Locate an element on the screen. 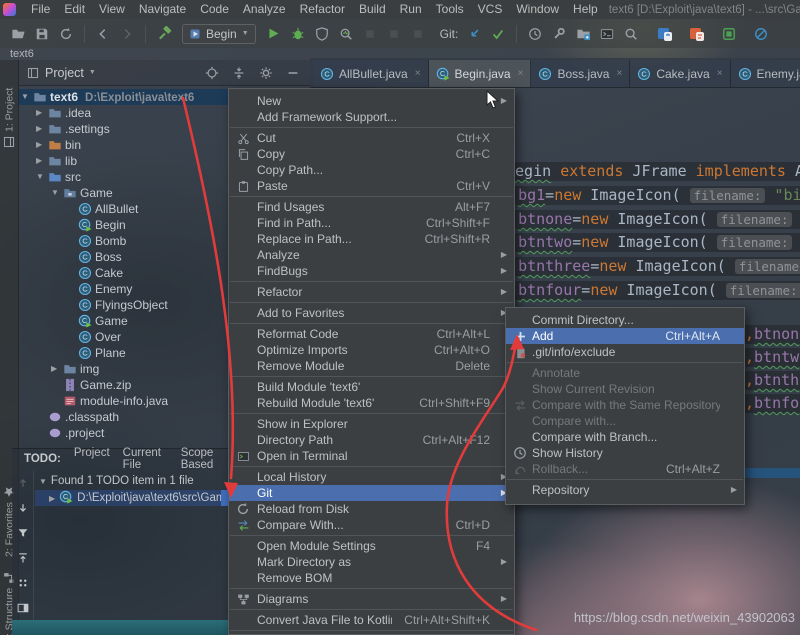 This screenshot has width=800, height=635. menubar-item-view: View is located at coordinates (112, 9).